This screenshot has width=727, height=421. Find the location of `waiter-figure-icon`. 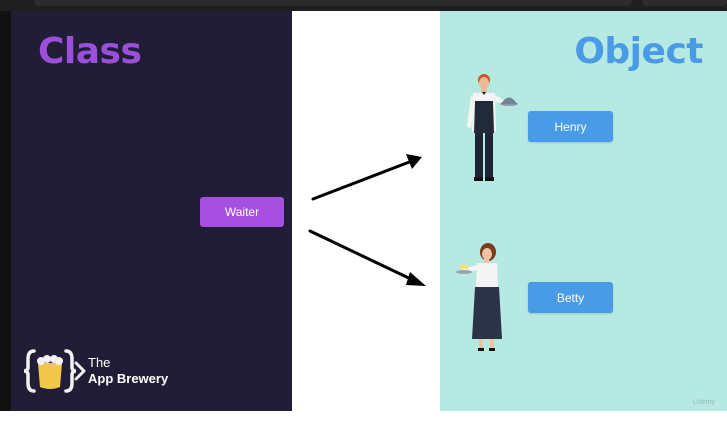

waiter-figure-icon is located at coordinates (492, 127).